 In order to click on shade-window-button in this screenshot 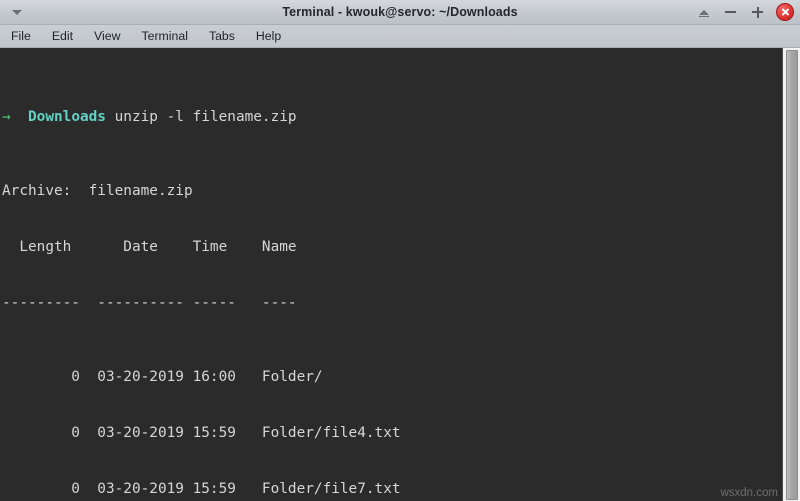, I will do `click(703, 12)`.